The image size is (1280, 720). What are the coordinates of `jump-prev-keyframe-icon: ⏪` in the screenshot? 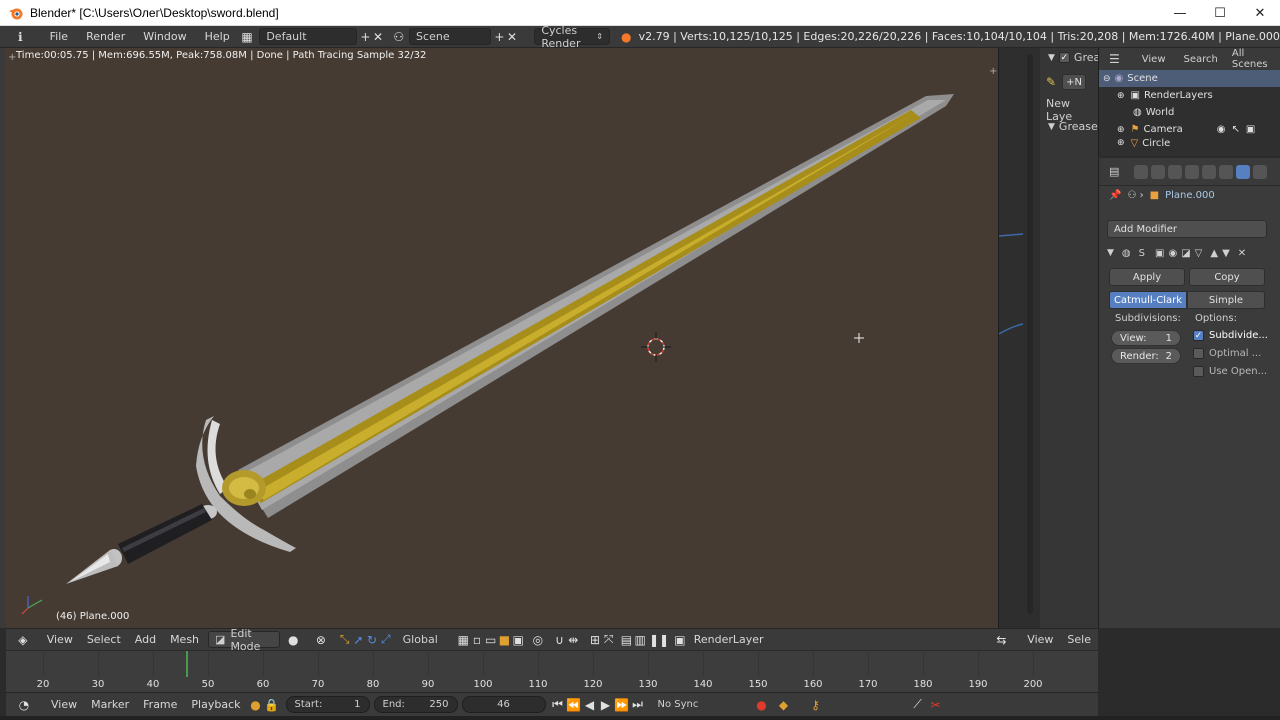 It's located at (574, 705).